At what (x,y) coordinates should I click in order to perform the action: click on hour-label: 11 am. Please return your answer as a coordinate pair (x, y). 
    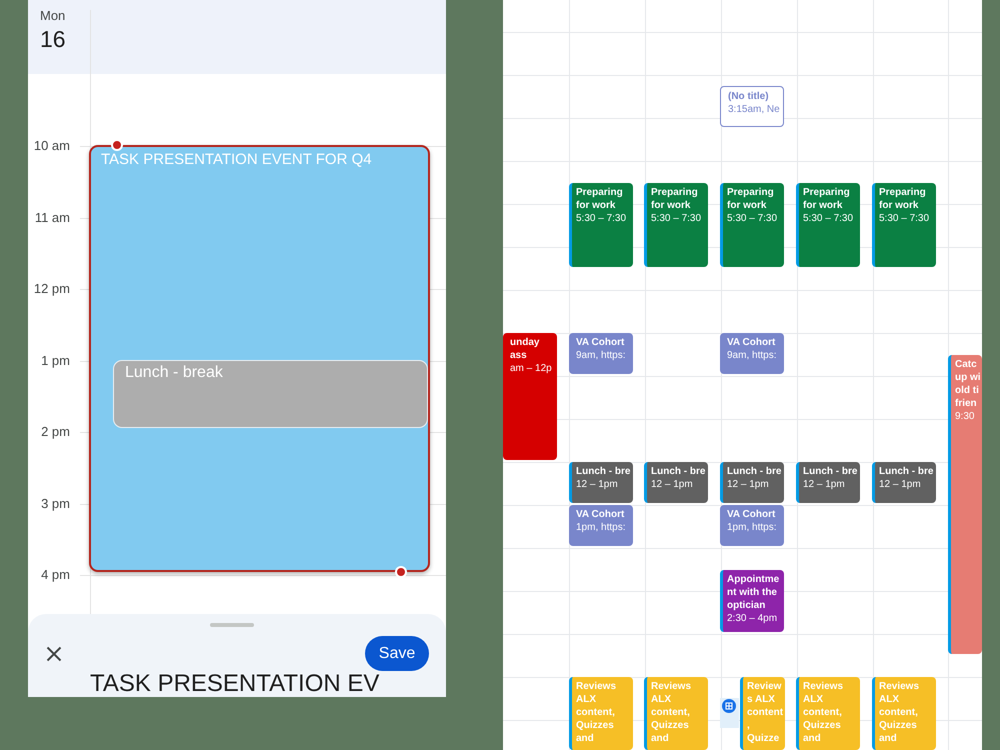
    Looking at the image, I should click on (52, 218).